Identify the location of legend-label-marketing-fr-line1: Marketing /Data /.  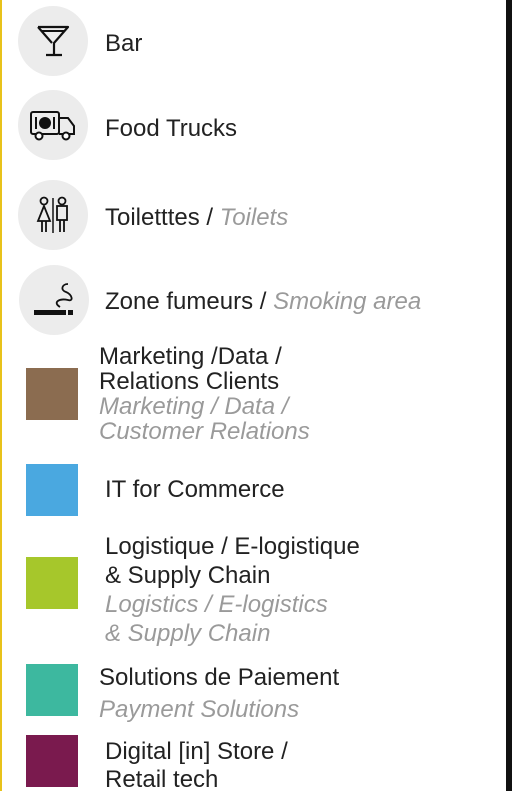
(190, 356).